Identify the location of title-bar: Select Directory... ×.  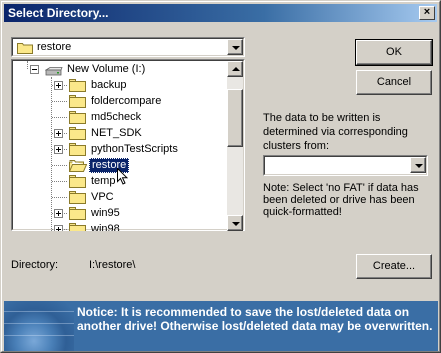
(220, 13).